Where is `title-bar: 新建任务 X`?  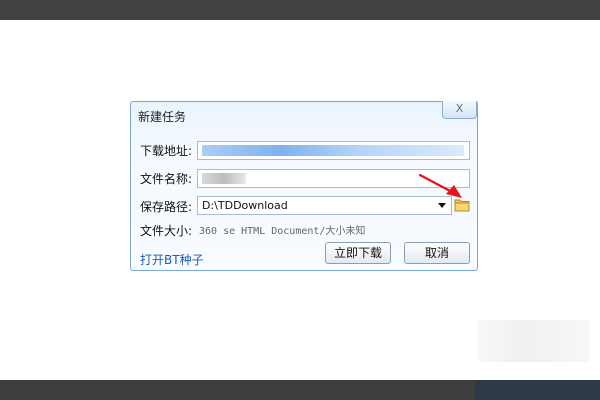 title-bar: 新建任务 X is located at coordinates (304, 114).